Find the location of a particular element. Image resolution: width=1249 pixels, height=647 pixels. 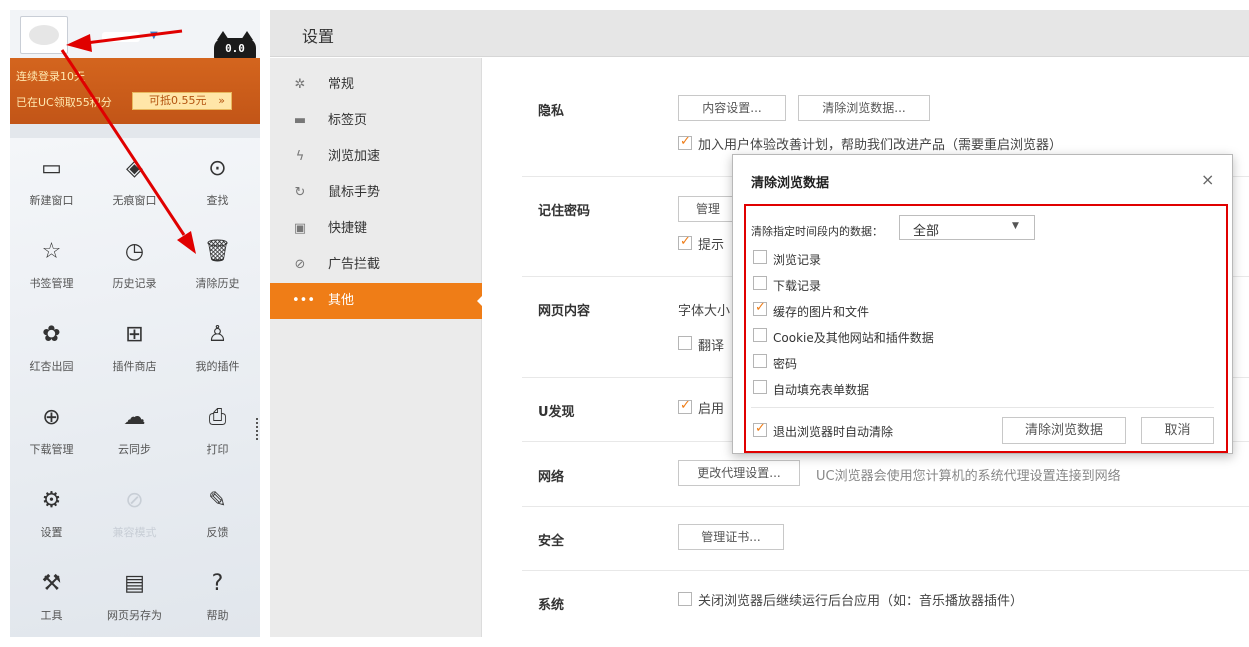

menu-item: ▤ 网页另存为 is located at coordinates (134, 594).